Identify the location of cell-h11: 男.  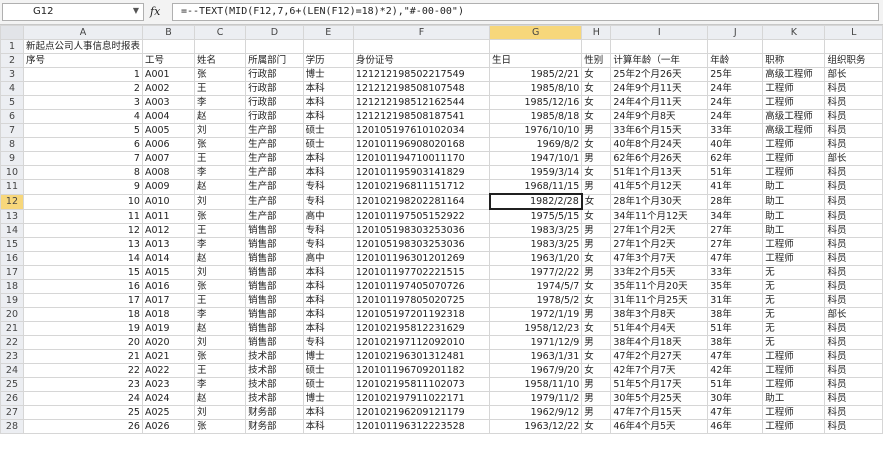
(596, 187).